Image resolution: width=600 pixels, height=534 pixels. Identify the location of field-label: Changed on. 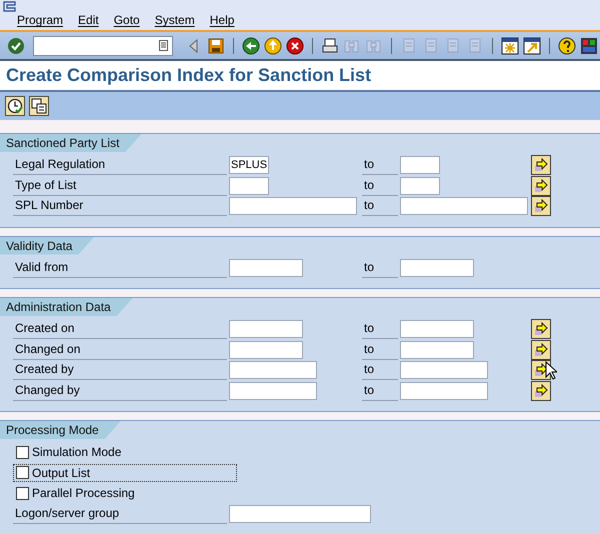
(120, 350).